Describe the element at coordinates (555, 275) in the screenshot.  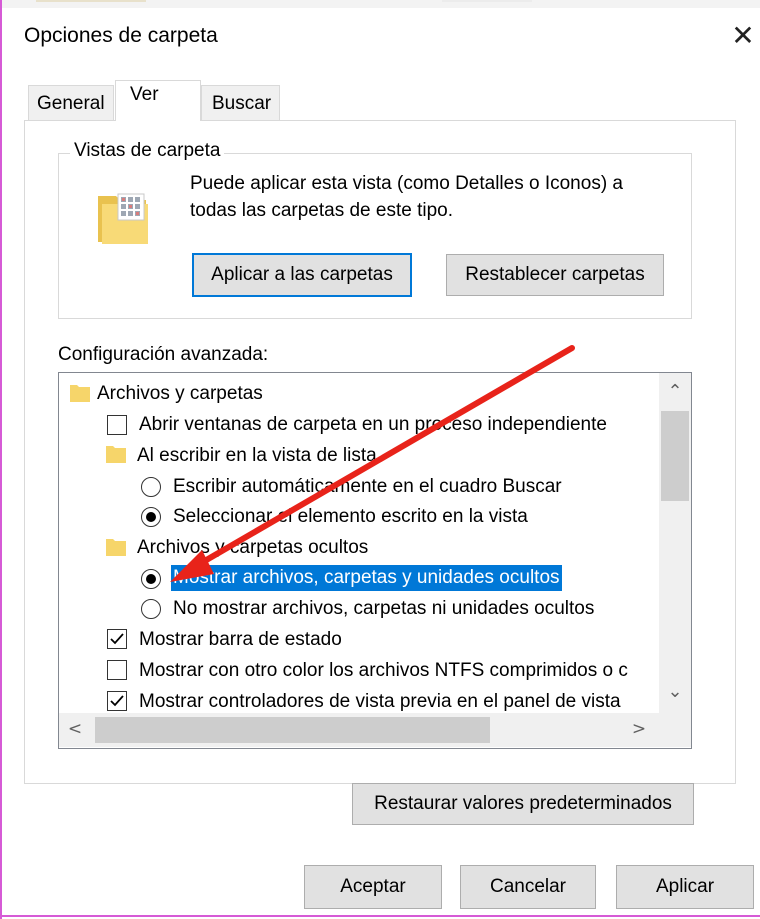
I see `reset-folders-button: Restablecer carpetas` at that location.